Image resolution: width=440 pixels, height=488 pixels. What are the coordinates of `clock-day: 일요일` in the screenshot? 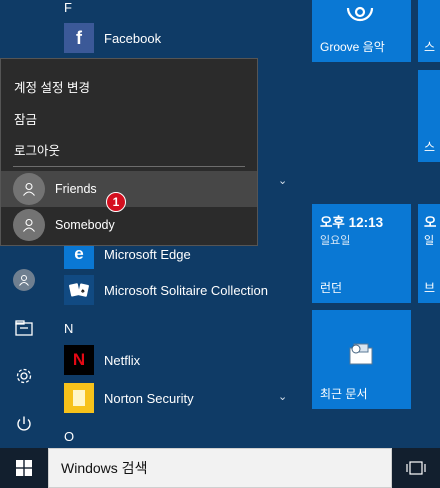 It's located at (335, 241).